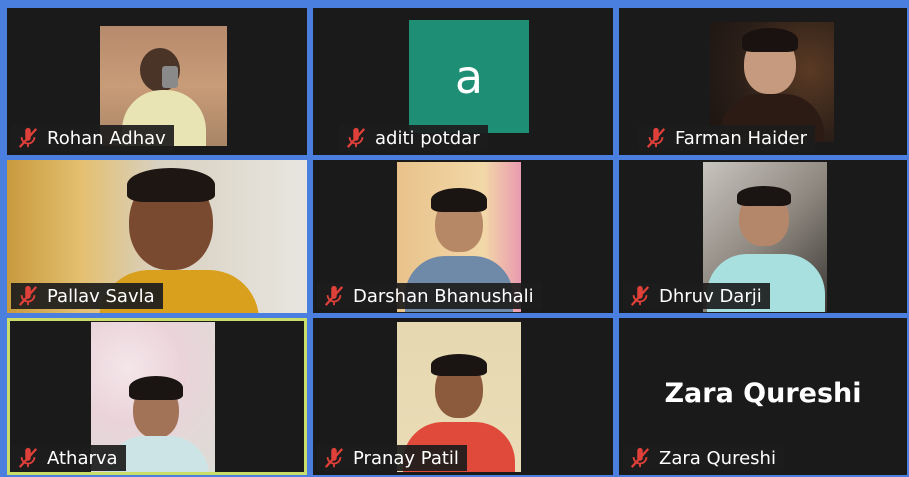 The height and width of the screenshot is (477, 909). What do you see at coordinates (463, 396) in the screenshot?
I see `participant-tile-pranay-patil: Pranay Patil` at bounding box center [463, 396].